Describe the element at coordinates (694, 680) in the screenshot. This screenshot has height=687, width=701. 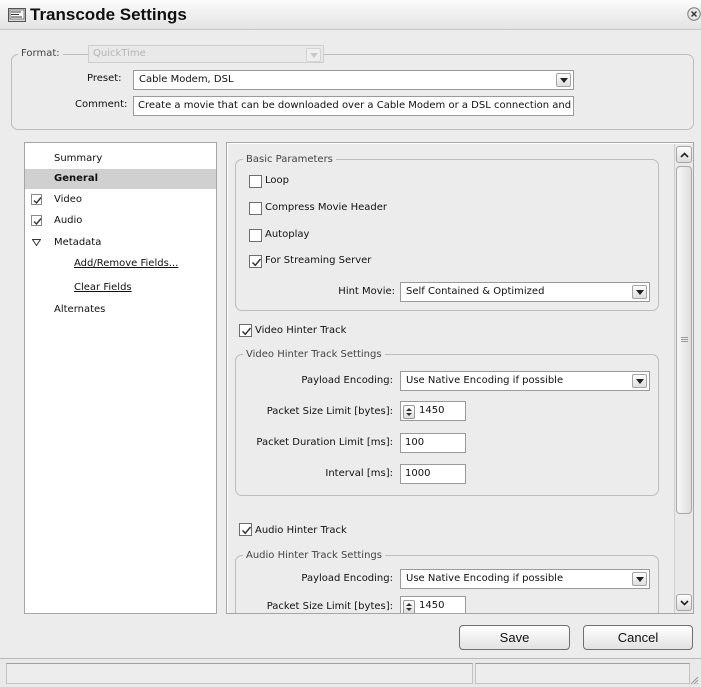
I see `resize-grip-icon` at that location.